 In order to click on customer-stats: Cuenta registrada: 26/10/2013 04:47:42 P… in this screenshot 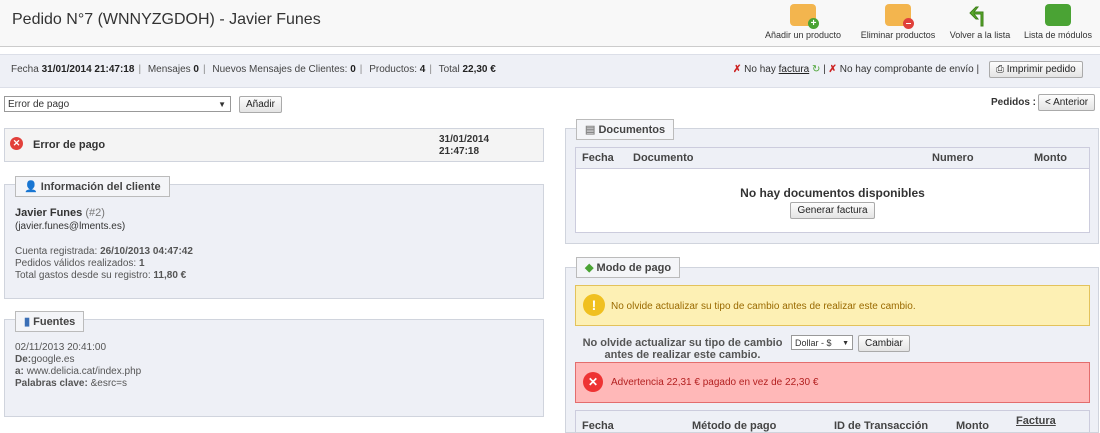, I will do `click(104, 263)`.